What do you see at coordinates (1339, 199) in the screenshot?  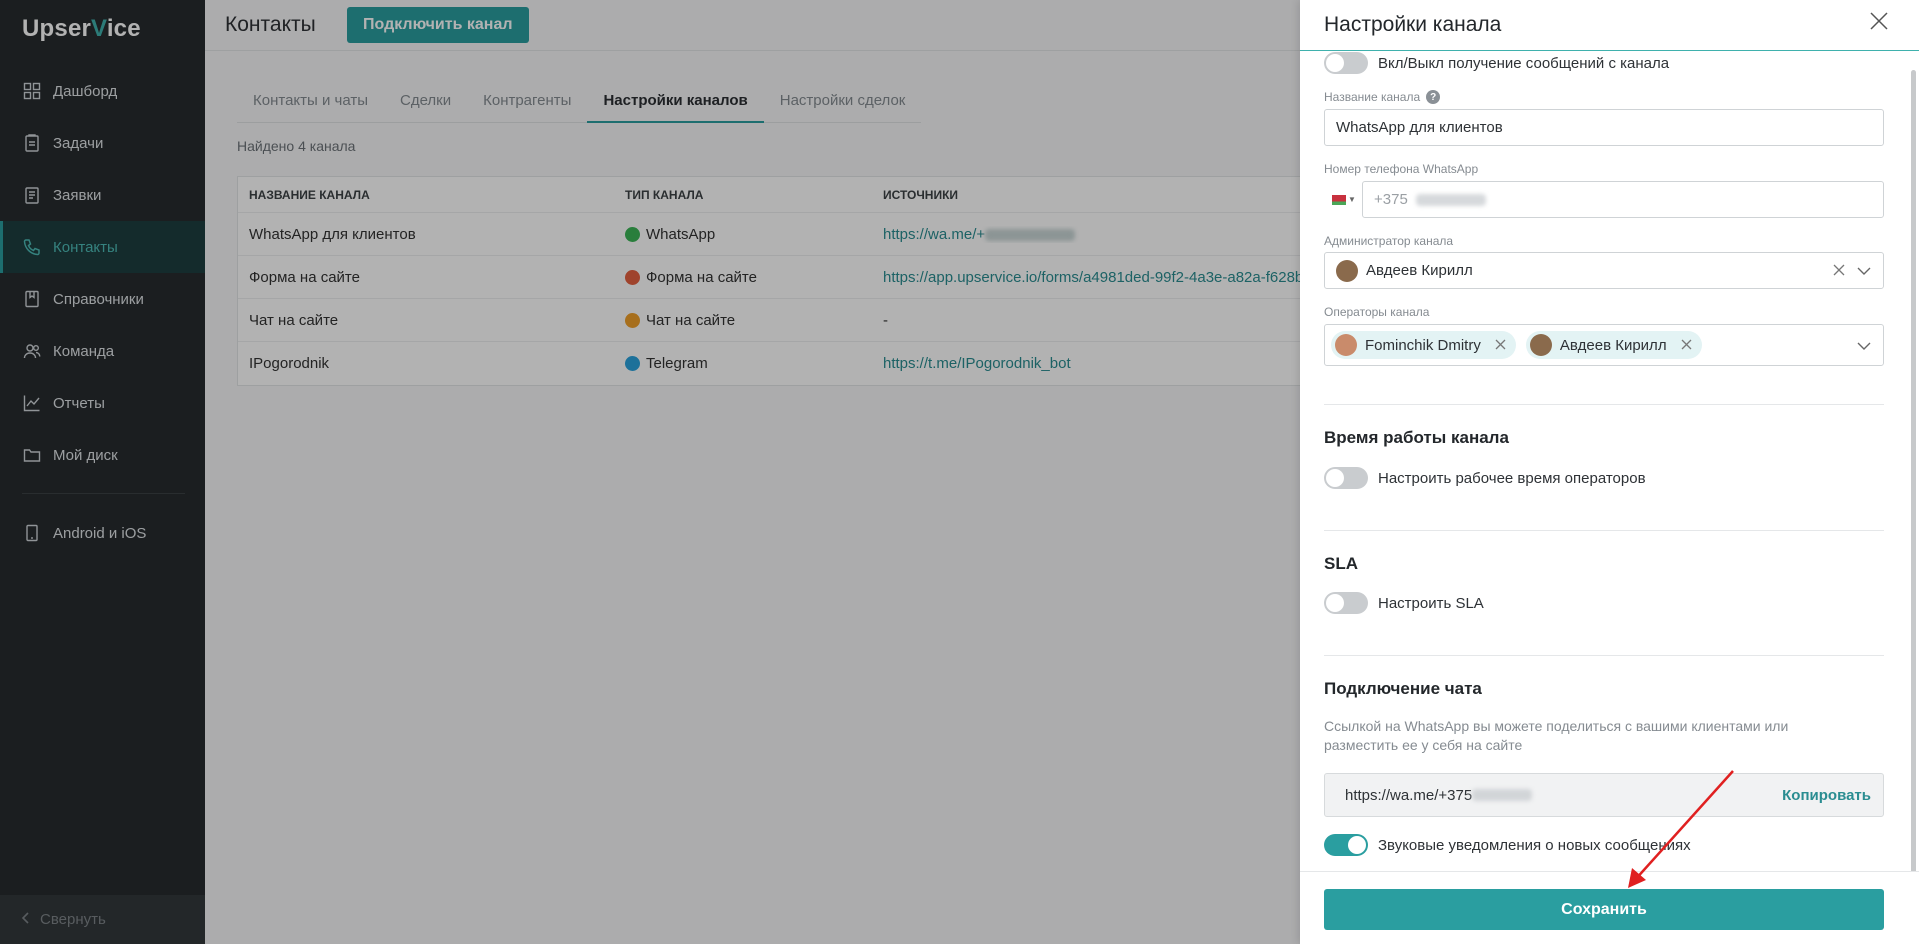 I see `belarus-flag-icon` at bounding box center [1339, 199].